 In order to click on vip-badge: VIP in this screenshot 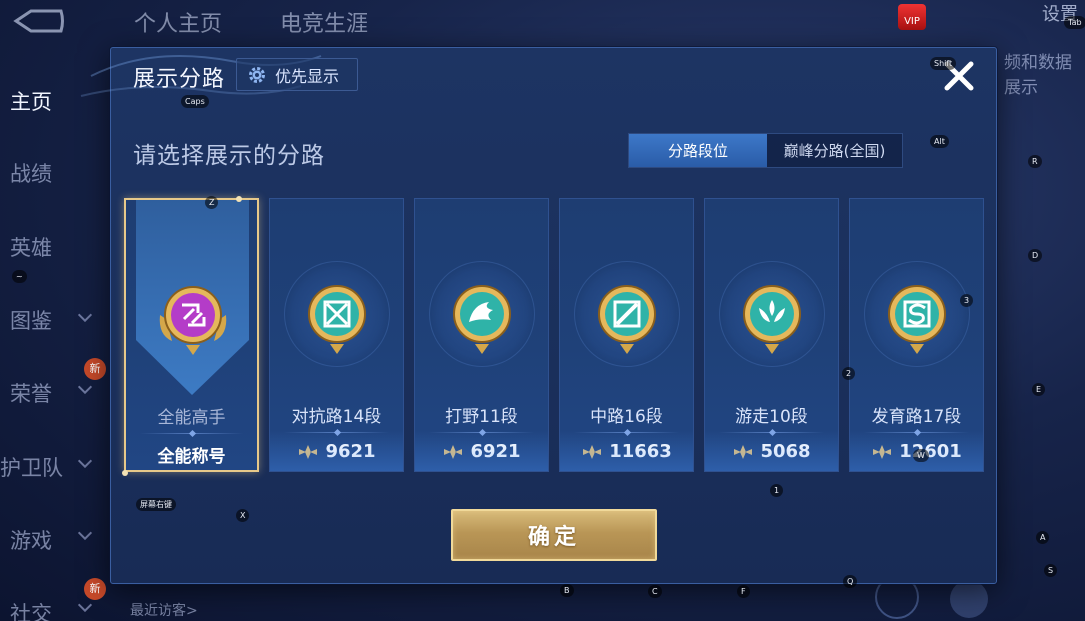, I will do `click(912, 17)`.